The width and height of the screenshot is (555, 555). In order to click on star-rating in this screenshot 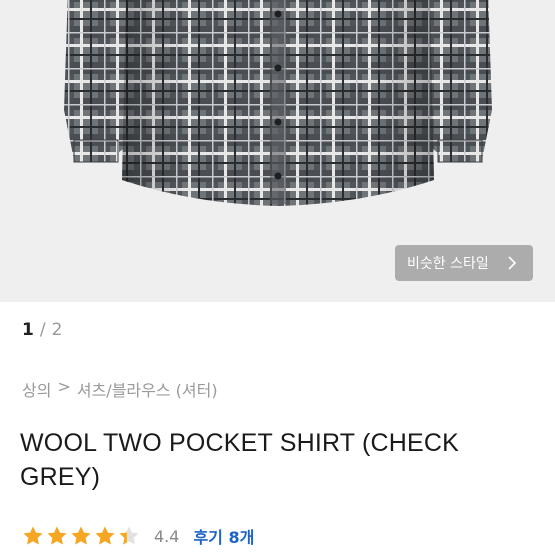, I will do `click(81, 536)`.